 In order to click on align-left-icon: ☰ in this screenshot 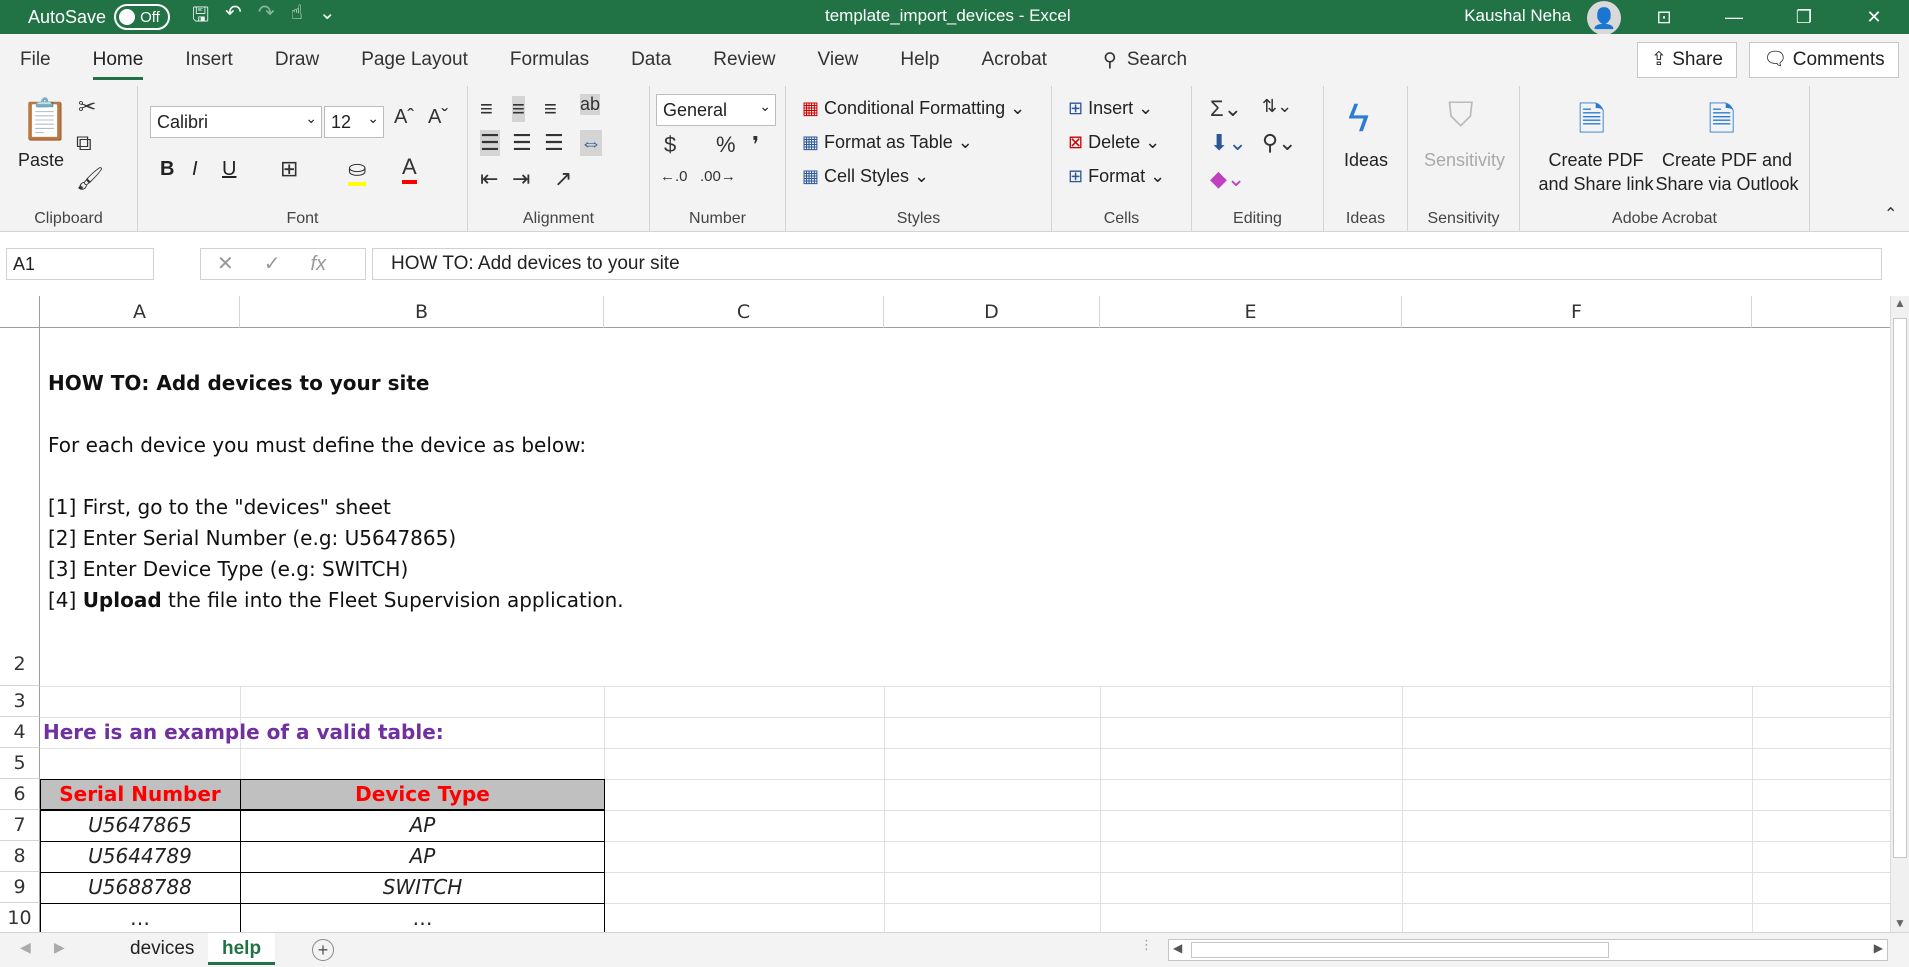, I will do `click(490, 143)`.